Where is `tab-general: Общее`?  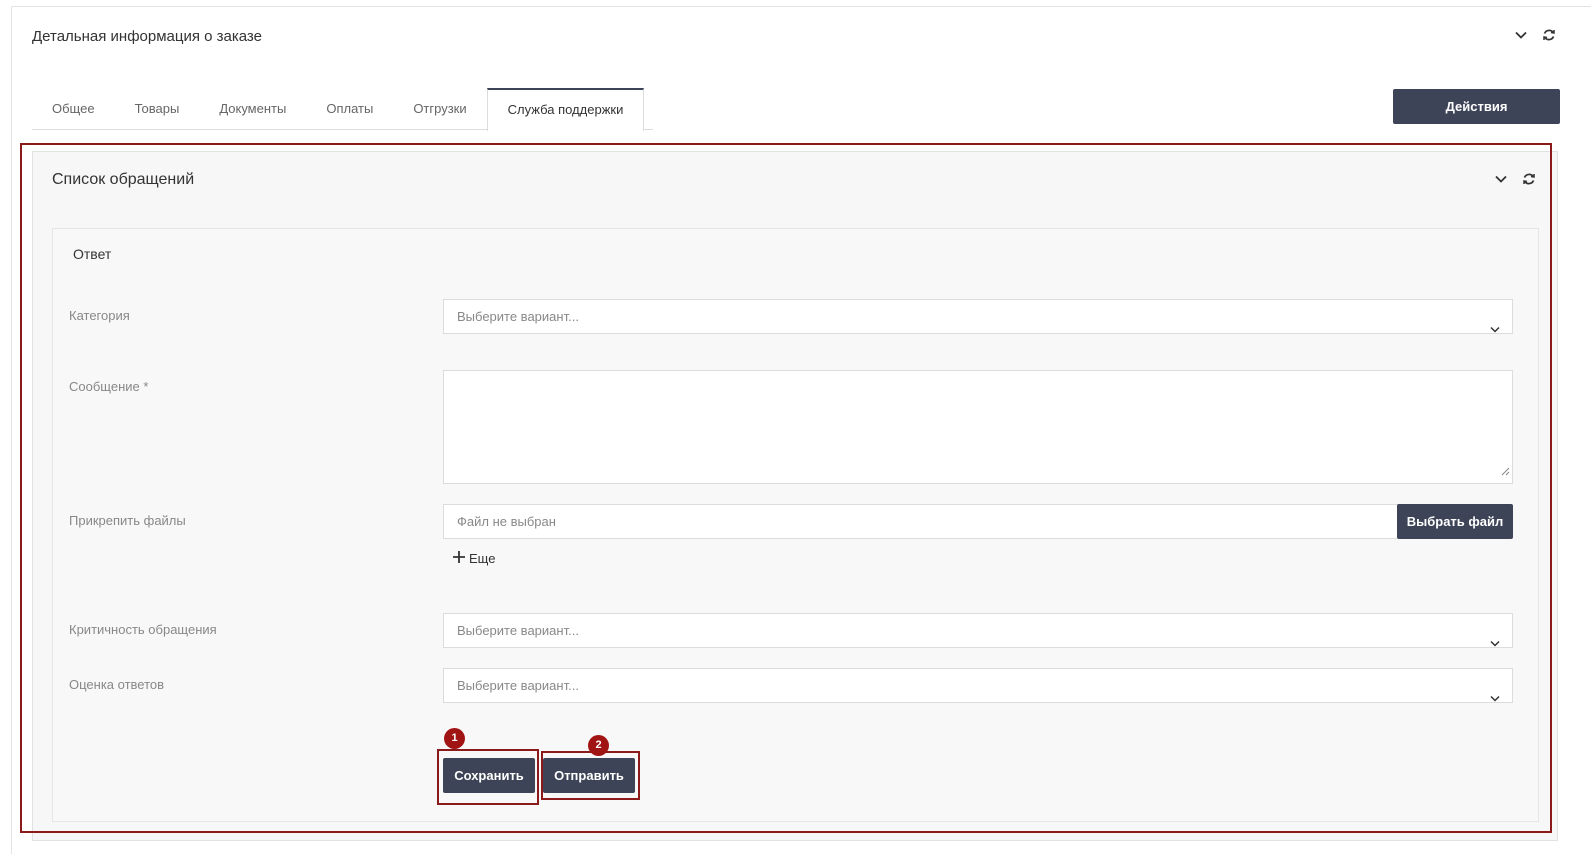 tab-general: Общее is located at coordinates (73, 109).